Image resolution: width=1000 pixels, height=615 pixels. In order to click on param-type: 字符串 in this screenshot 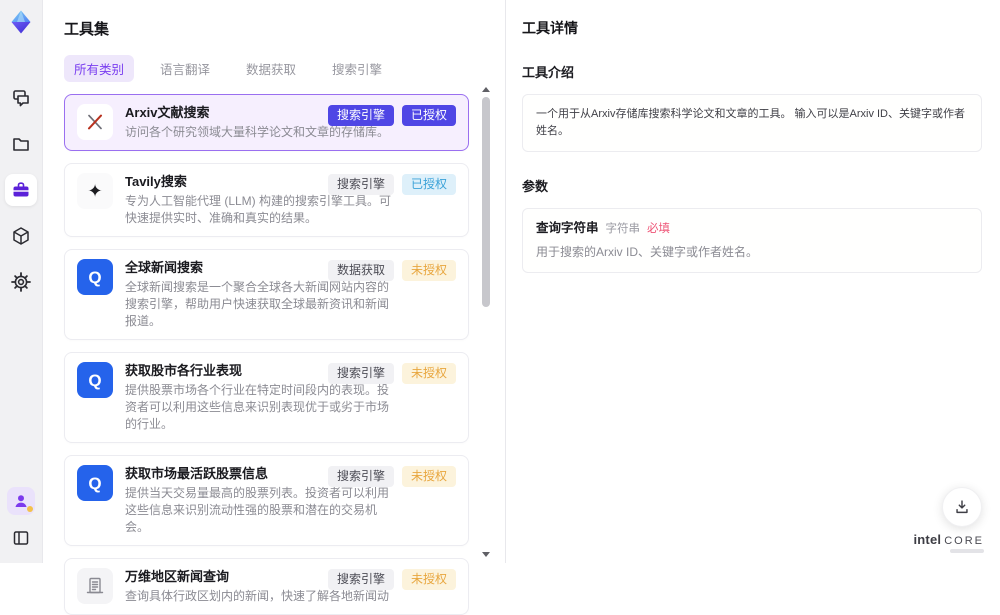, I will do `click(623, 229)`.